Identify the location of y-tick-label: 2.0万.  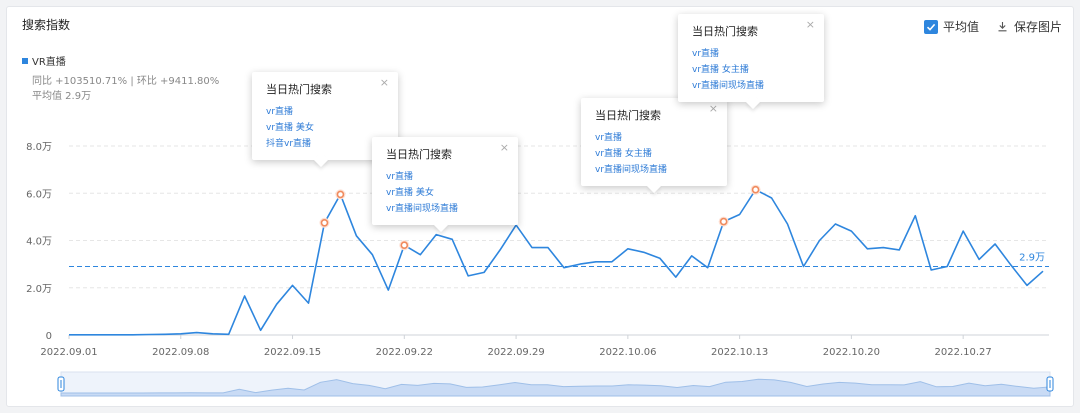
(39, 289).